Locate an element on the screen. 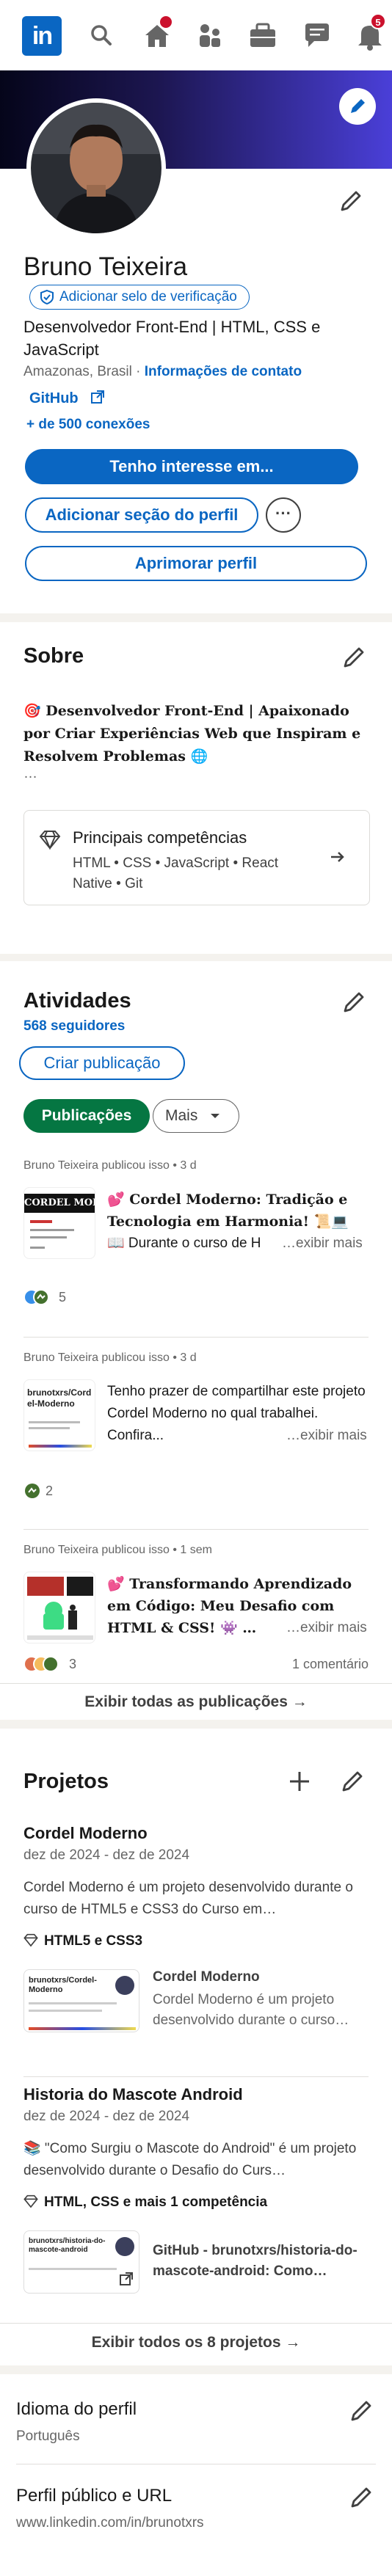 The width and height of the screenshot is (392, 2576). project-skills: HTML5 e CSS3 is located at coordinates (82, 1941).